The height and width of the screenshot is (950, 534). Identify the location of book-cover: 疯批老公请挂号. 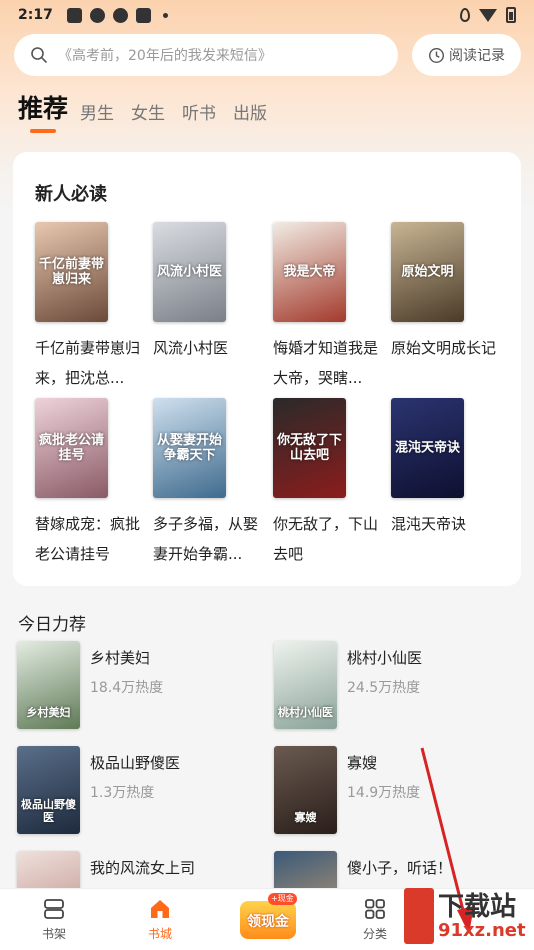
(71, 448).